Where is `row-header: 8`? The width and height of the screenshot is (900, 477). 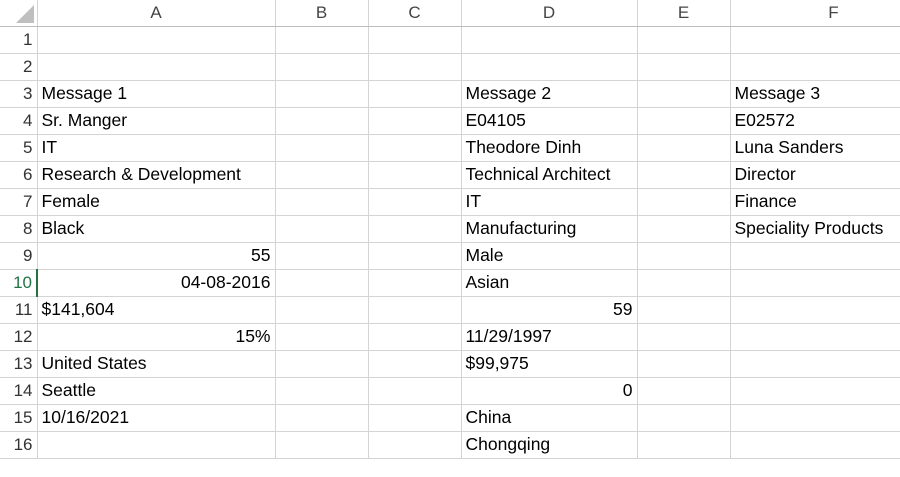 row-header: 8 is located at coordinates (19, 229).